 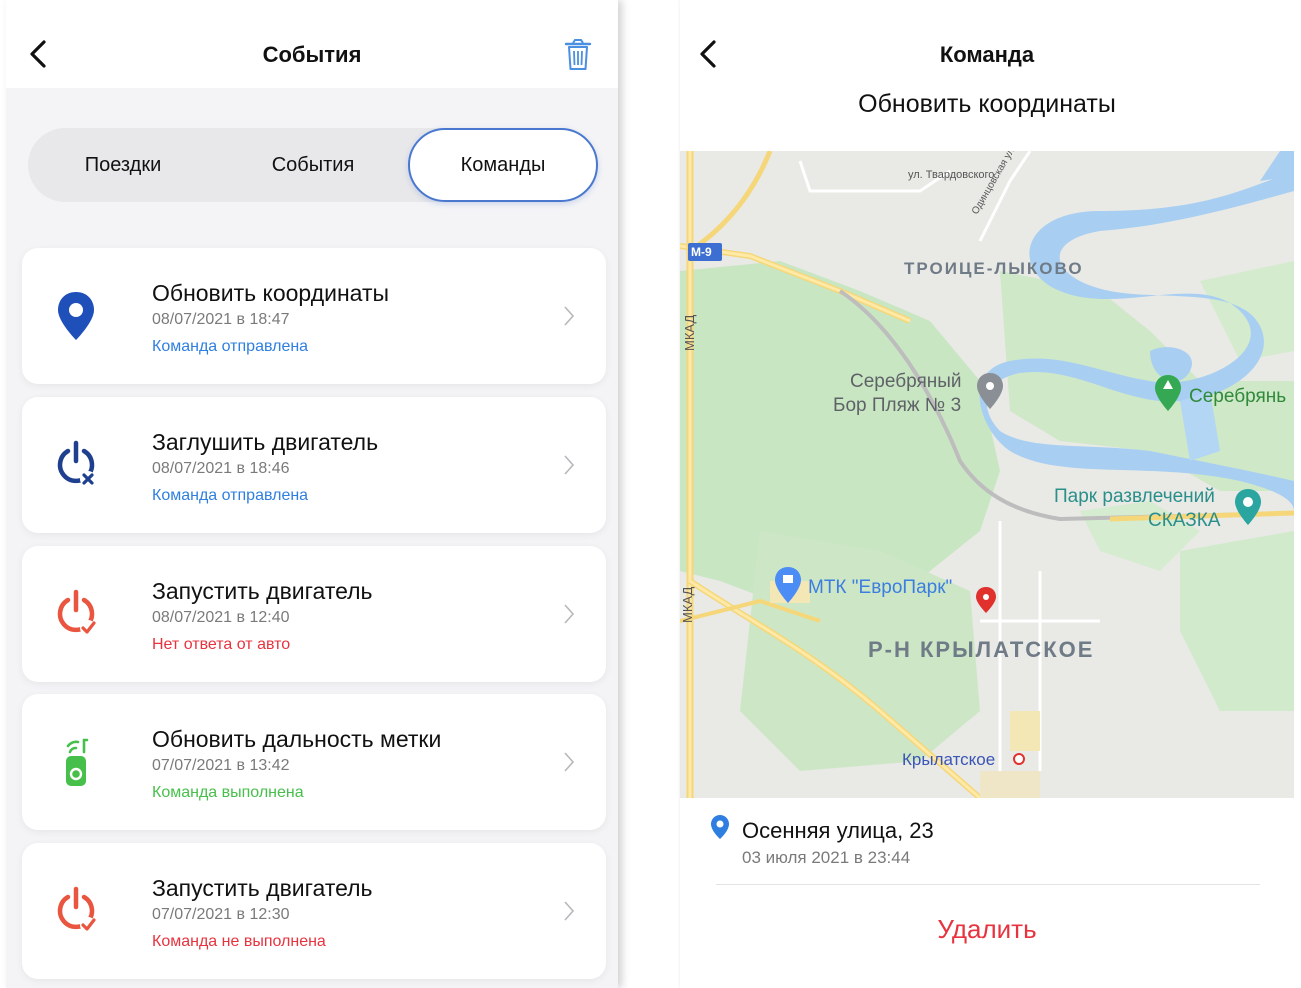 I want to click on map-label: Парк развлечений, so click(x=1134, y=496).